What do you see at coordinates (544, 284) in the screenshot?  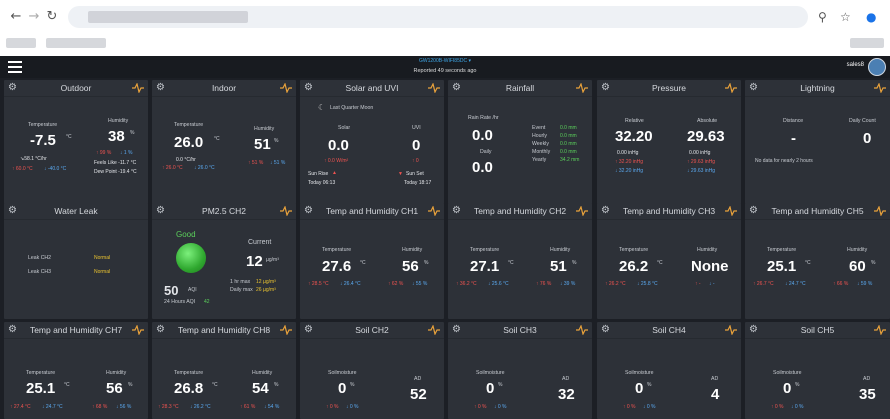 I see `hum-max: ↑ 76 %` at bounding box center [544, 284].